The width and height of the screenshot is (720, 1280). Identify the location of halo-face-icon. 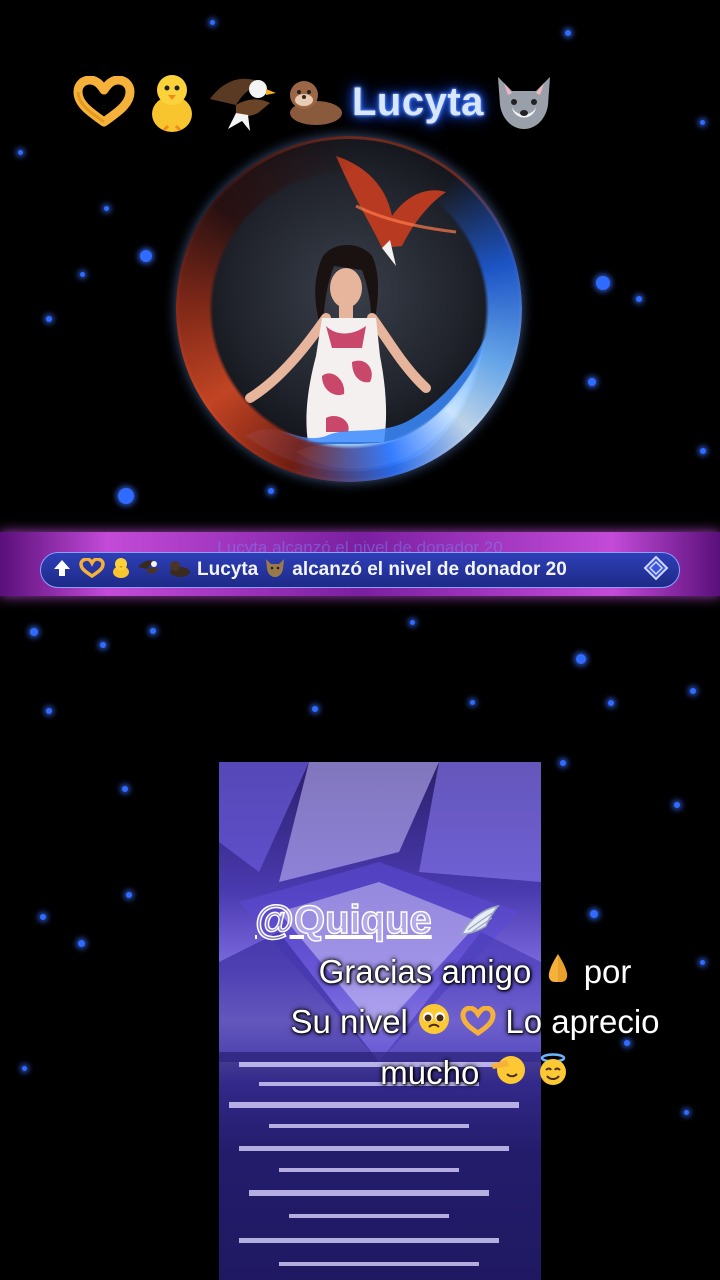
(553, 1075).